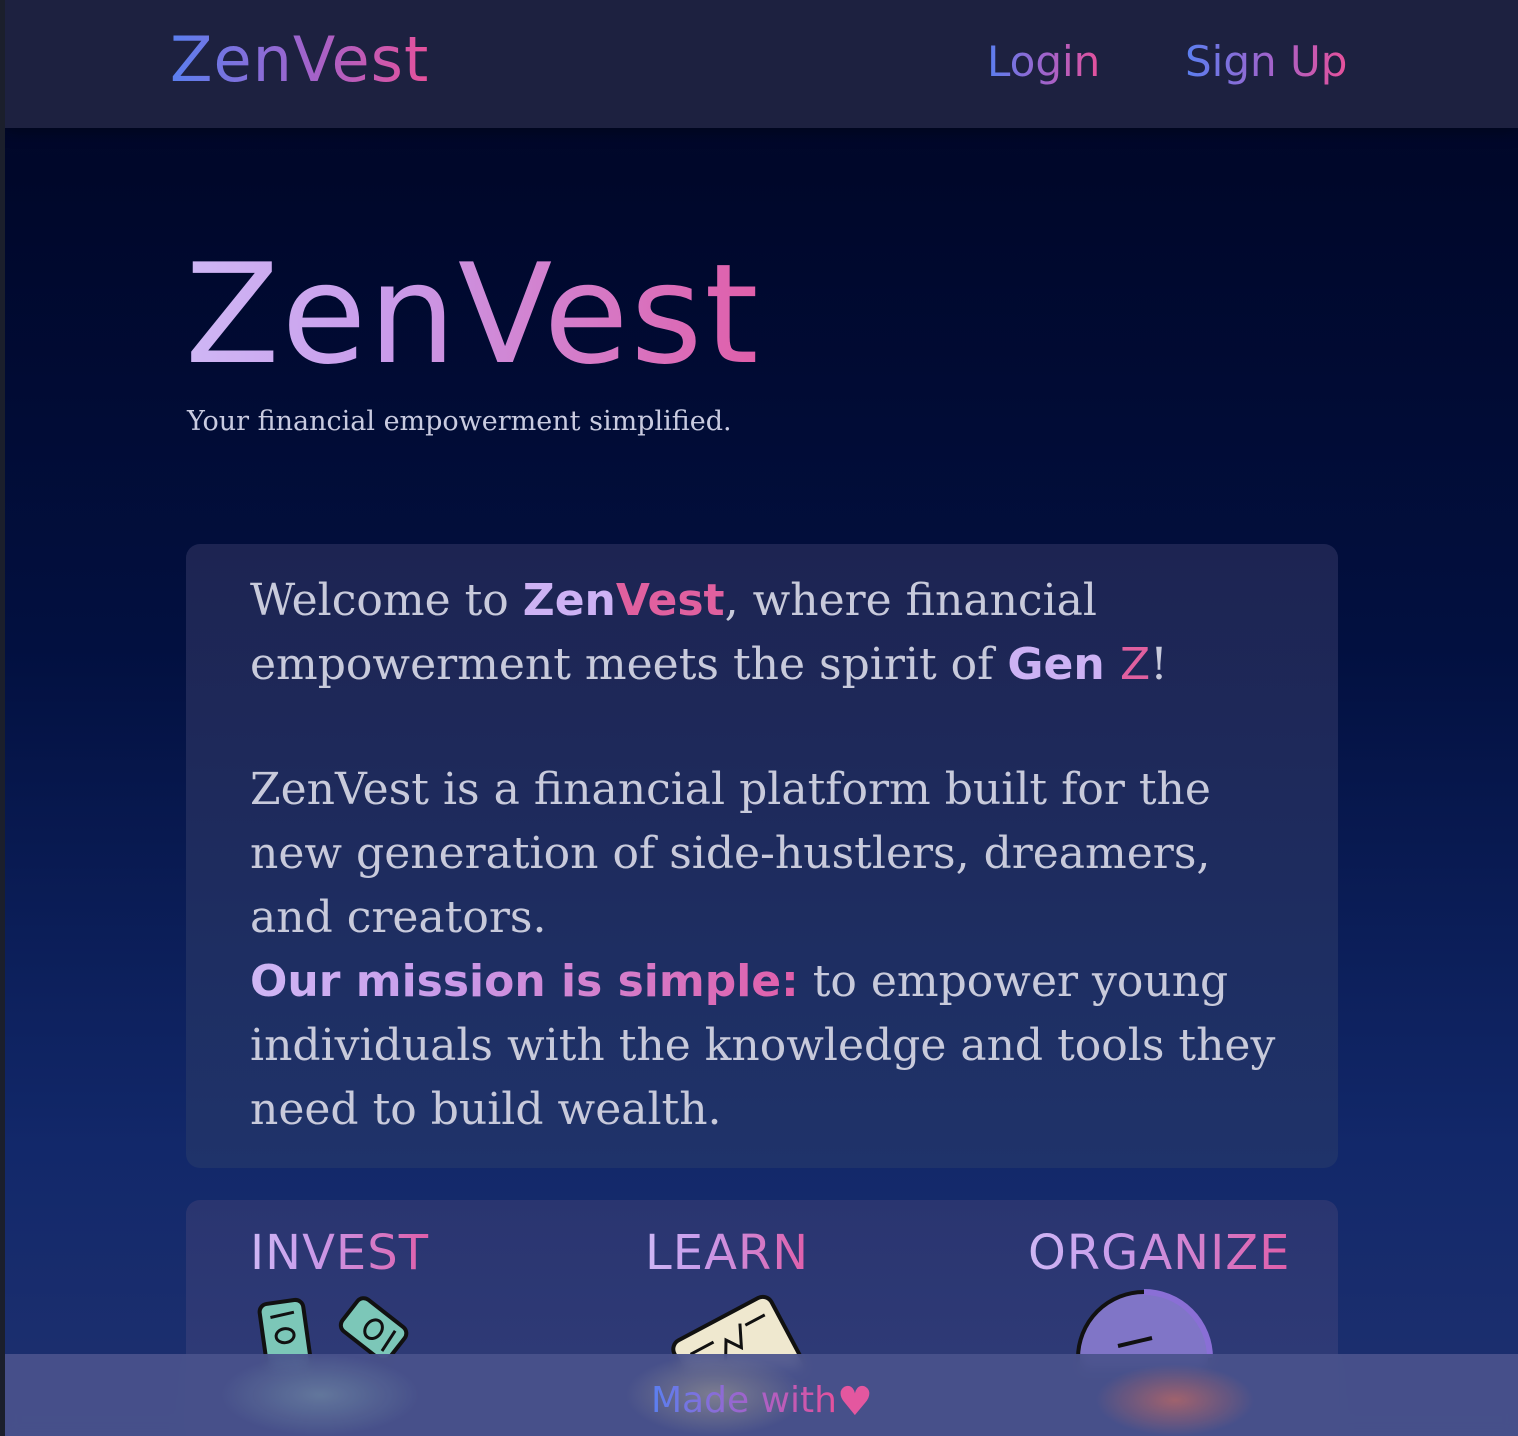 The image size is (1518, 1436). Describe the element at coordinates (761, 64) in the screenshot. I see `top-navbar: ZenVest Login Sign Up` at that location.